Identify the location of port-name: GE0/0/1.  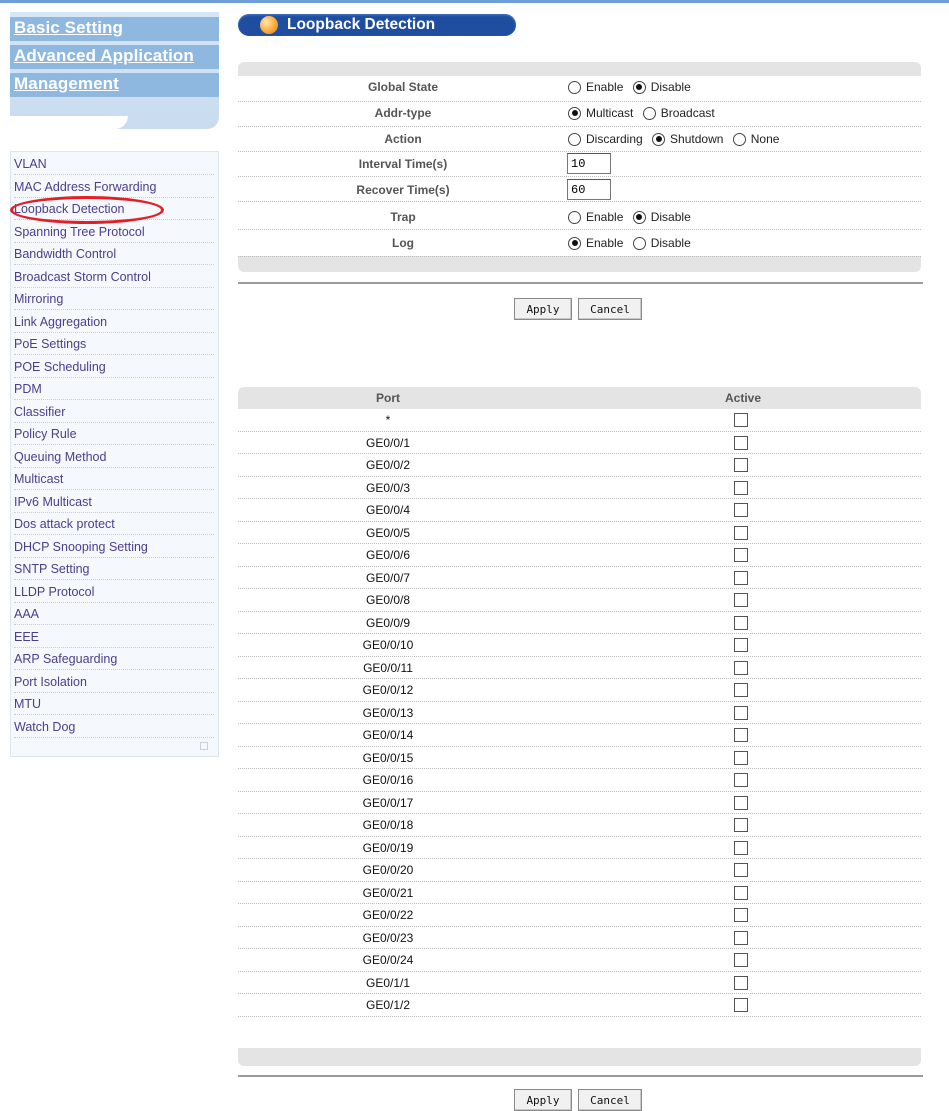
(388, 442).